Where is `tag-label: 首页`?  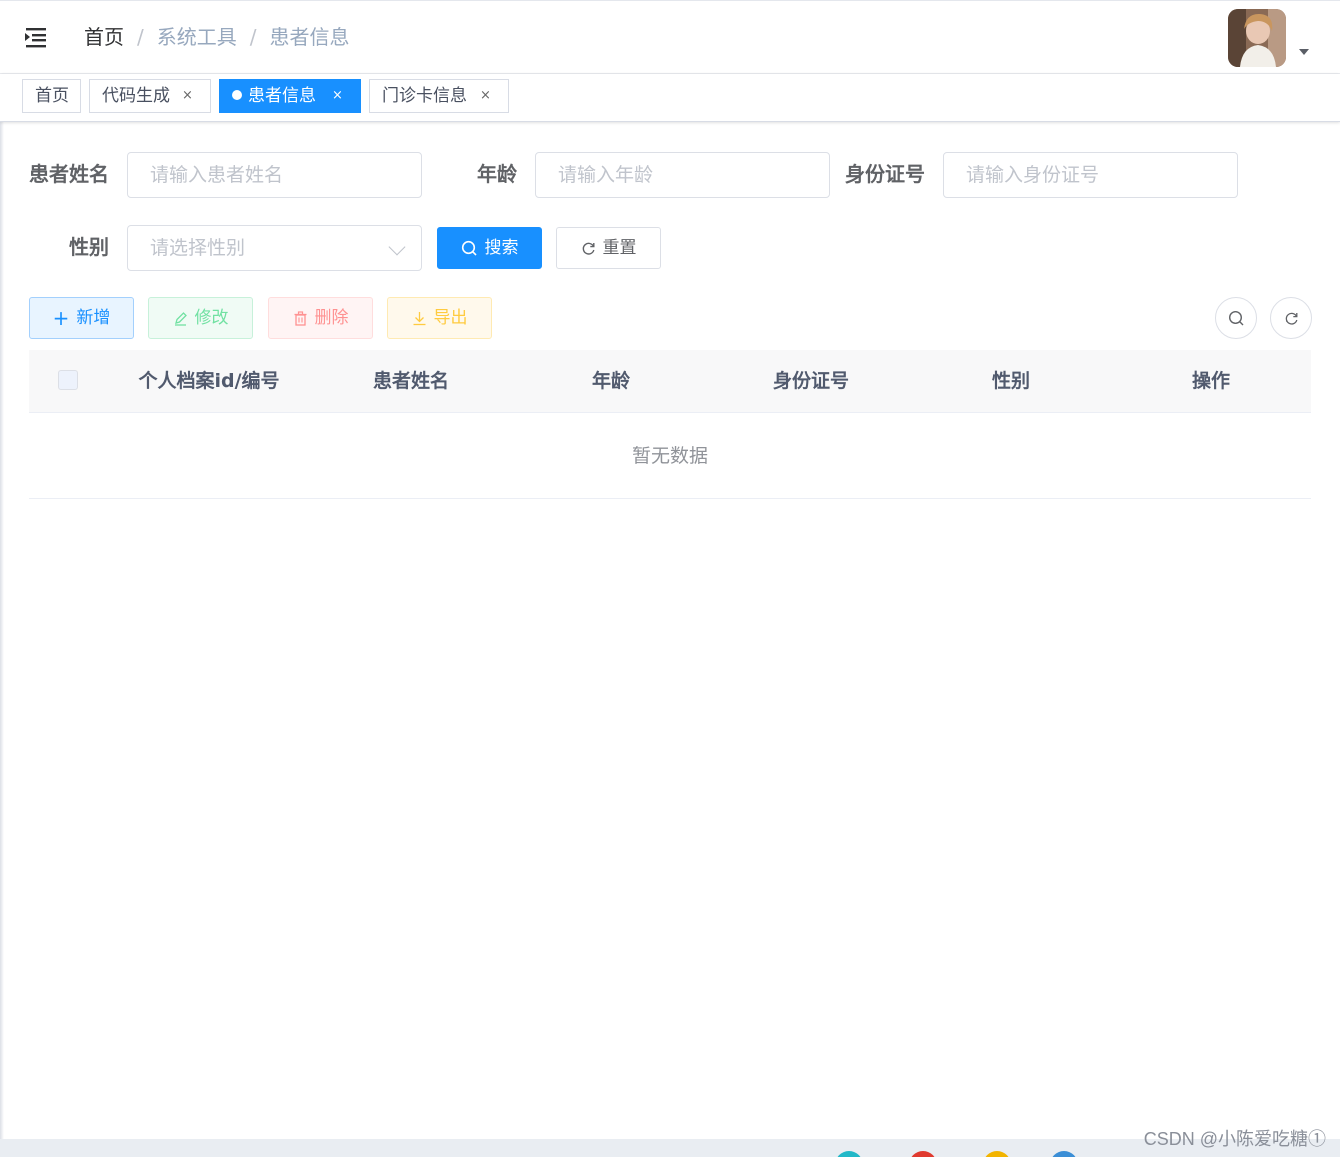
tag-label: 首页 is located at coordinates (52, 96).